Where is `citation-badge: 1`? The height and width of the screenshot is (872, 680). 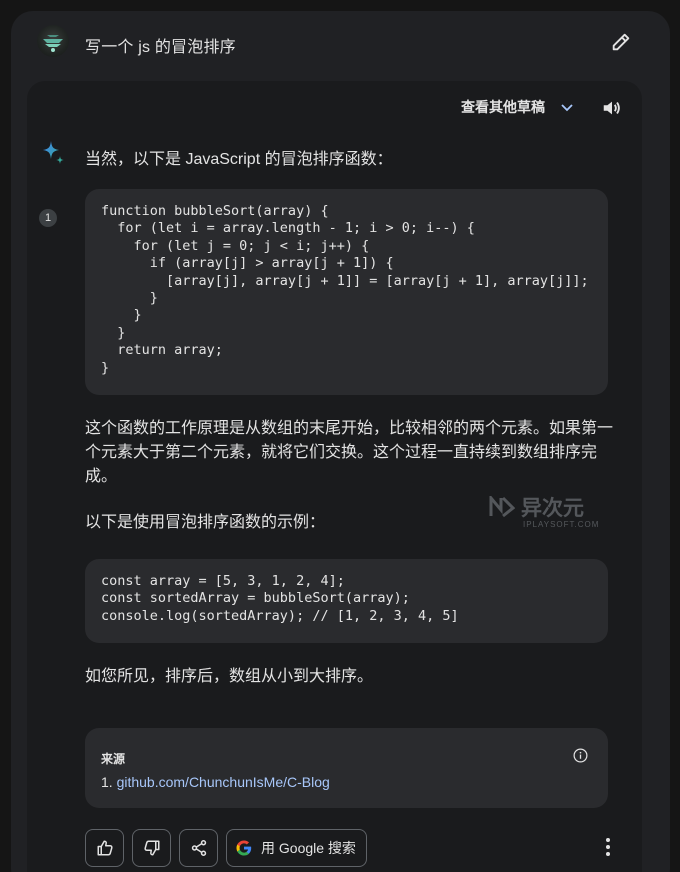 citation-badge: 1 is located at coordinates (48, 218).